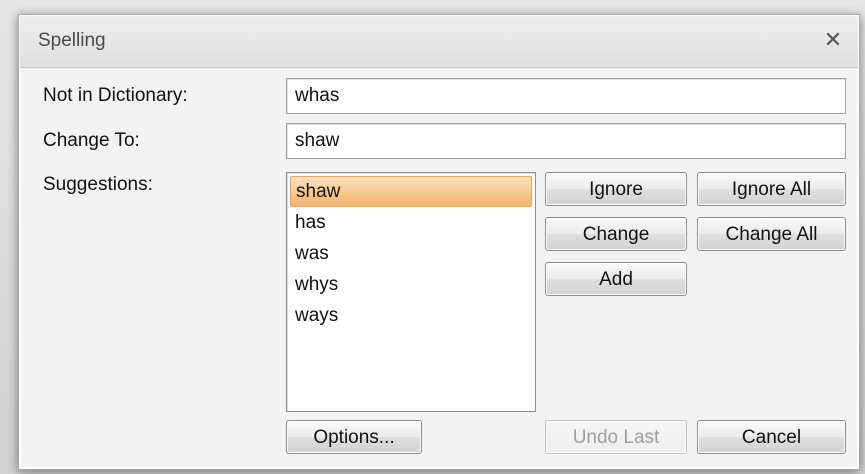  I want to click on title-bar: Spelling ✕, so click(439, 42).